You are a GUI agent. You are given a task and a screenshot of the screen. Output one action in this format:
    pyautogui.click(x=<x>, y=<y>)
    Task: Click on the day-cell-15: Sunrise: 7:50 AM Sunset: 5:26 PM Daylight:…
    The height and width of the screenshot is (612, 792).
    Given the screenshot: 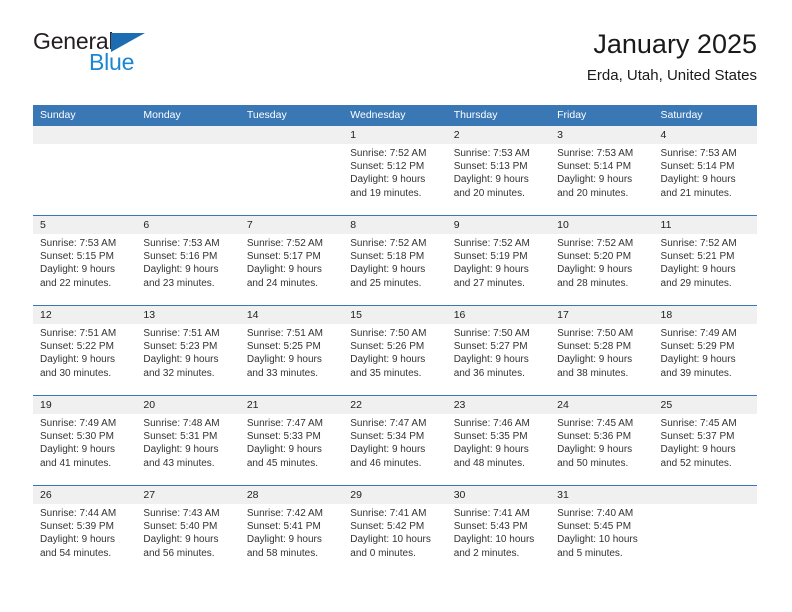 What is the action you would take?
    pyautogui.click(x=394, y=359)
    